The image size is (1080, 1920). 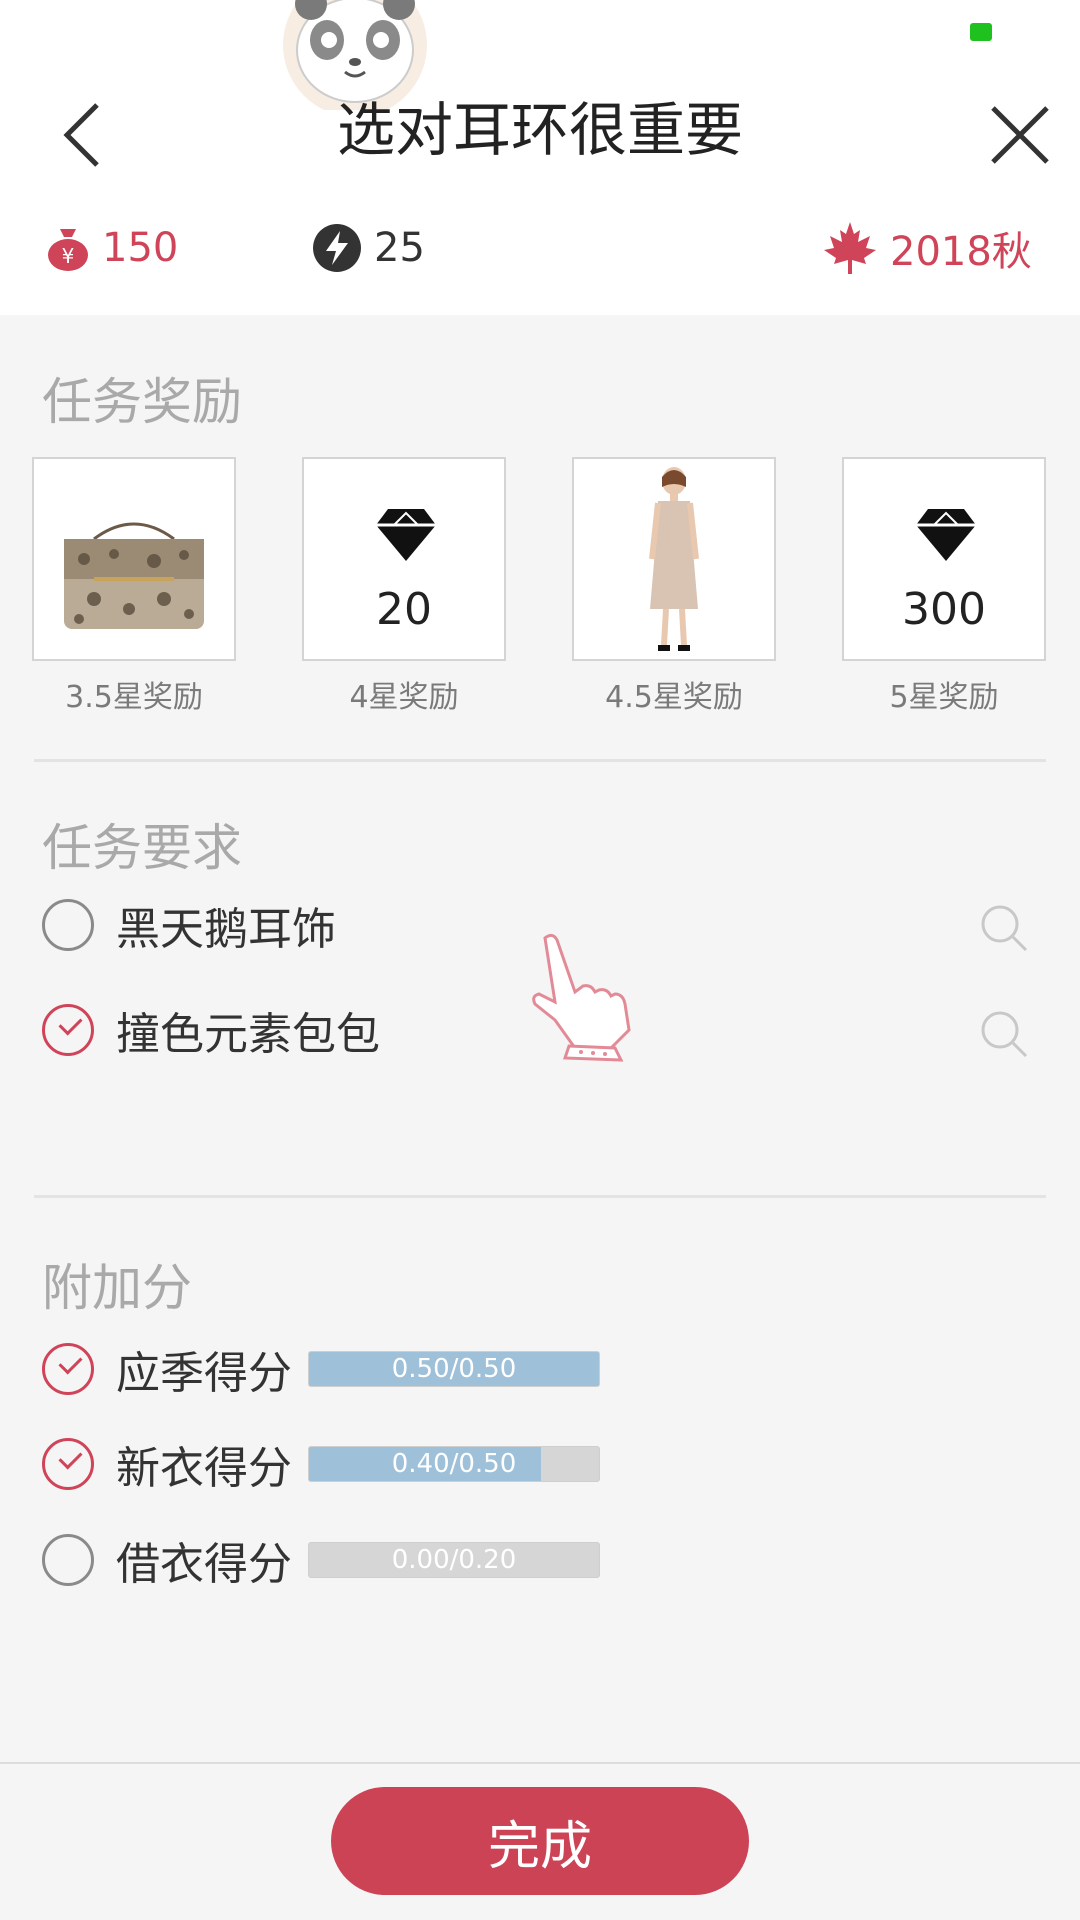 What do you see at coordinates (248, 1034) in the screenshot?
I see `requirement-label: 撞色元素包包` at bounding box center [248, 1034].